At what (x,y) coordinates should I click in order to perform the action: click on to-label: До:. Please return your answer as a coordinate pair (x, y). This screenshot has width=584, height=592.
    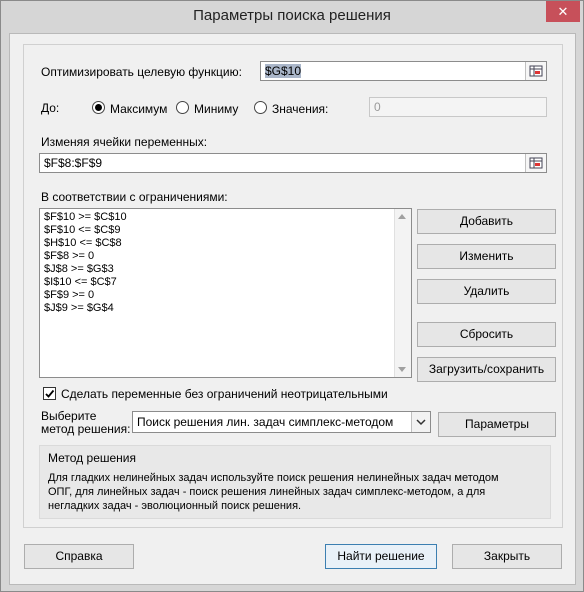
    Looking at the image, I should click on (50, 108).